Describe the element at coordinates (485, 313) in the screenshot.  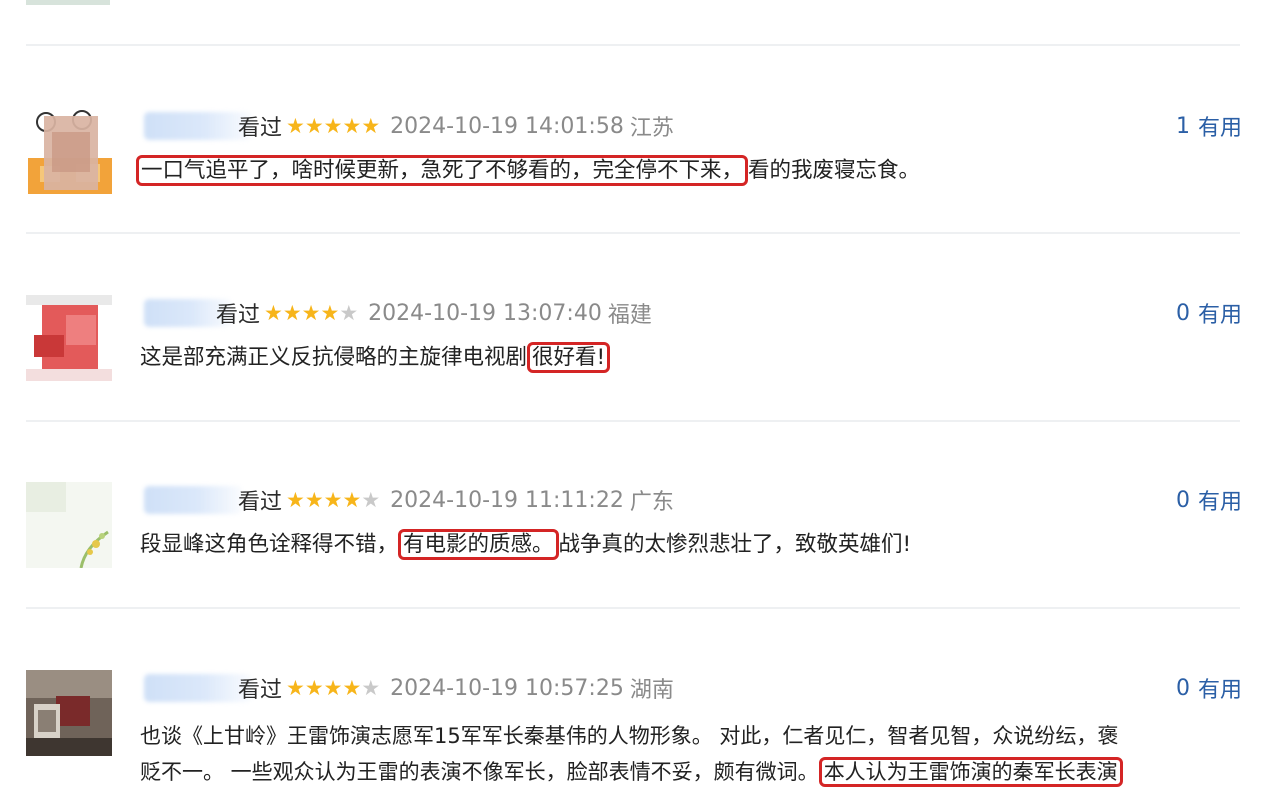
I see `review-time: 2024-10-19 13:07:40` at that location.